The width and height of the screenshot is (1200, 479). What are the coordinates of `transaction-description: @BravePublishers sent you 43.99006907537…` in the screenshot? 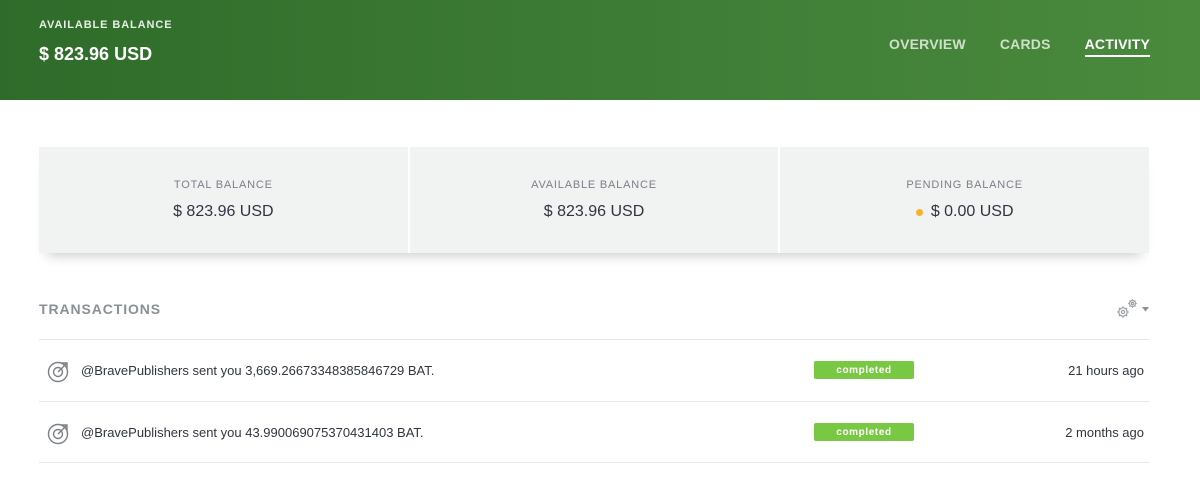 It's located at (252, 432).